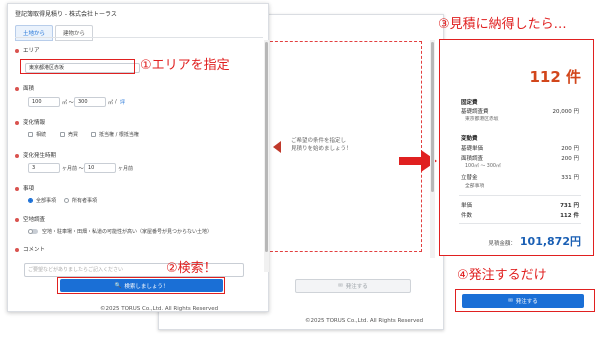  Describe the element at coordinates (566, 112) in the screenshot. I see `basic-survey-value: 20,000 円` at that location.